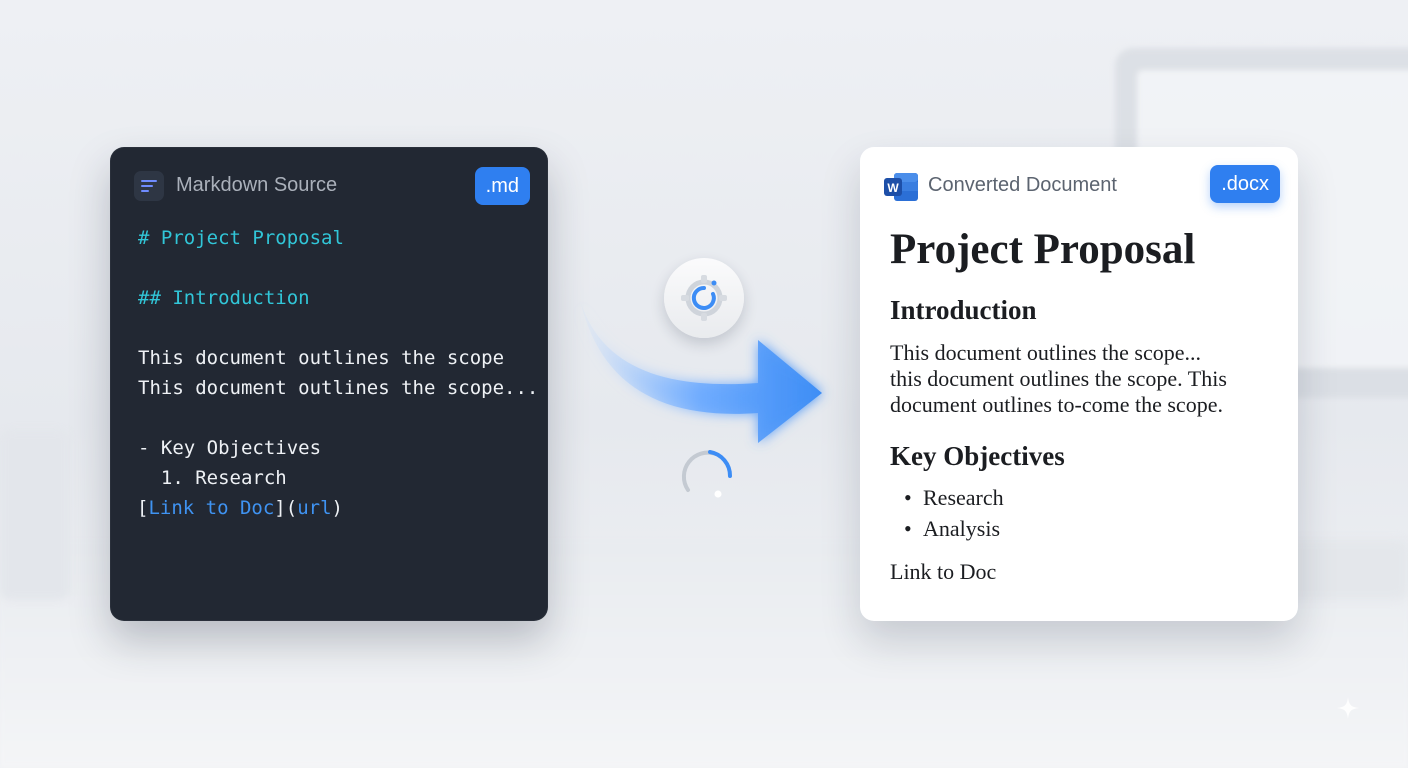  I want to click on code-line-h1: # Project Proposal, so click(241, 238).